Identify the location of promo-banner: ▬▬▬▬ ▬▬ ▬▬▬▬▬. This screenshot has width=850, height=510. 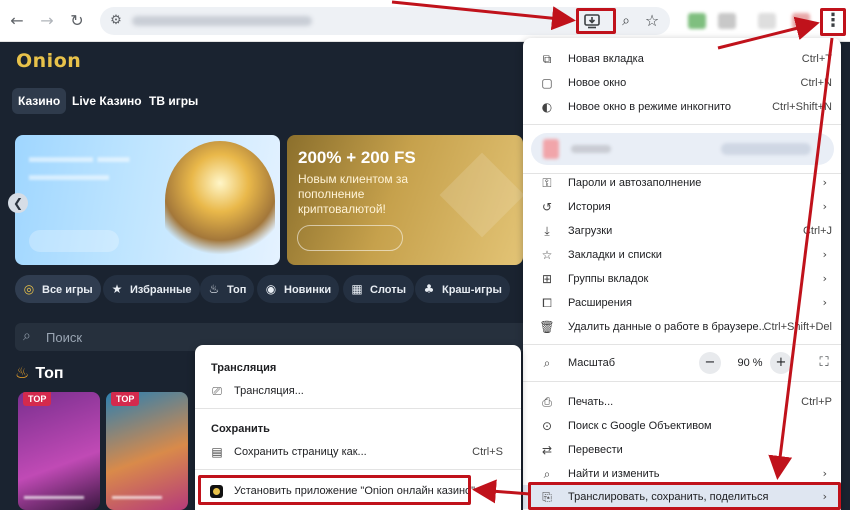
(147, 200).